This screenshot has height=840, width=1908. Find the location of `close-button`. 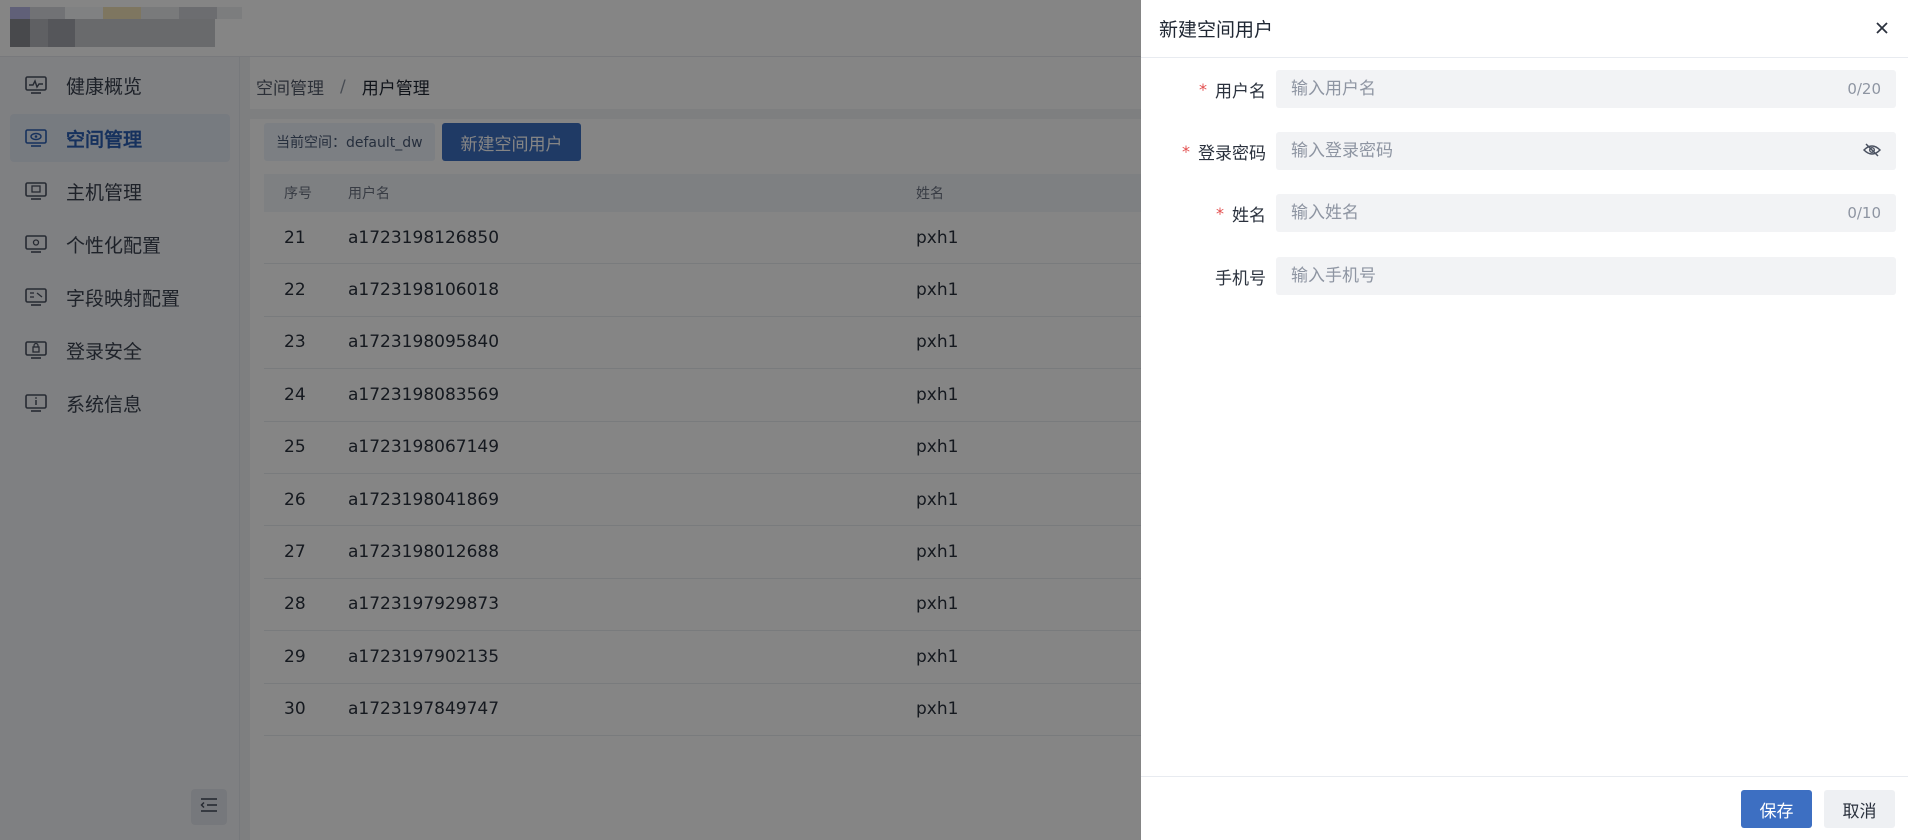

close-button is located at coordinates (1882, 29).